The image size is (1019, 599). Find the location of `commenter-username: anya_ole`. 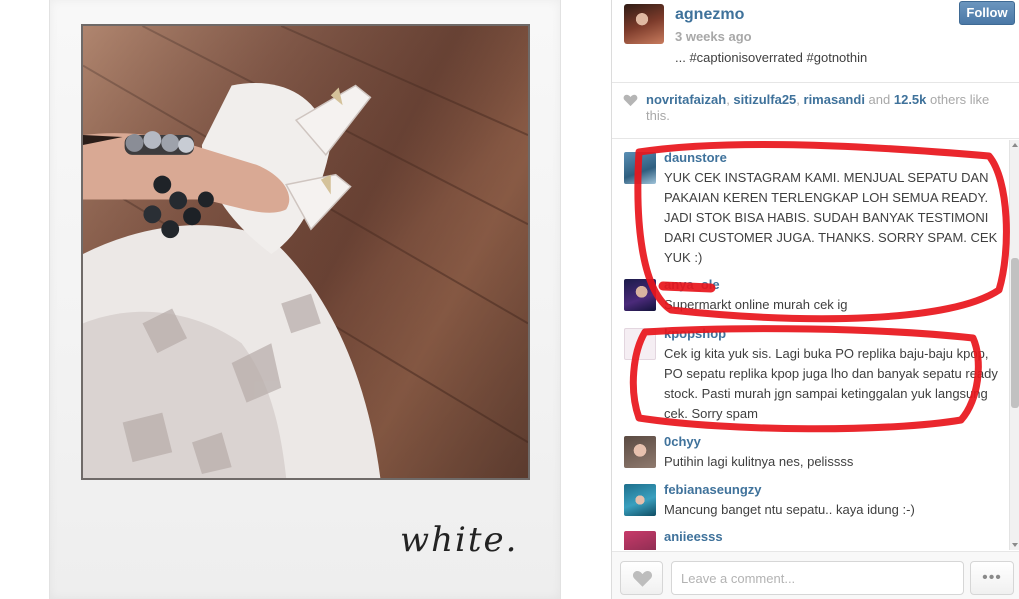

commenter-username: anya_ole is located at coordinates (692, 284).